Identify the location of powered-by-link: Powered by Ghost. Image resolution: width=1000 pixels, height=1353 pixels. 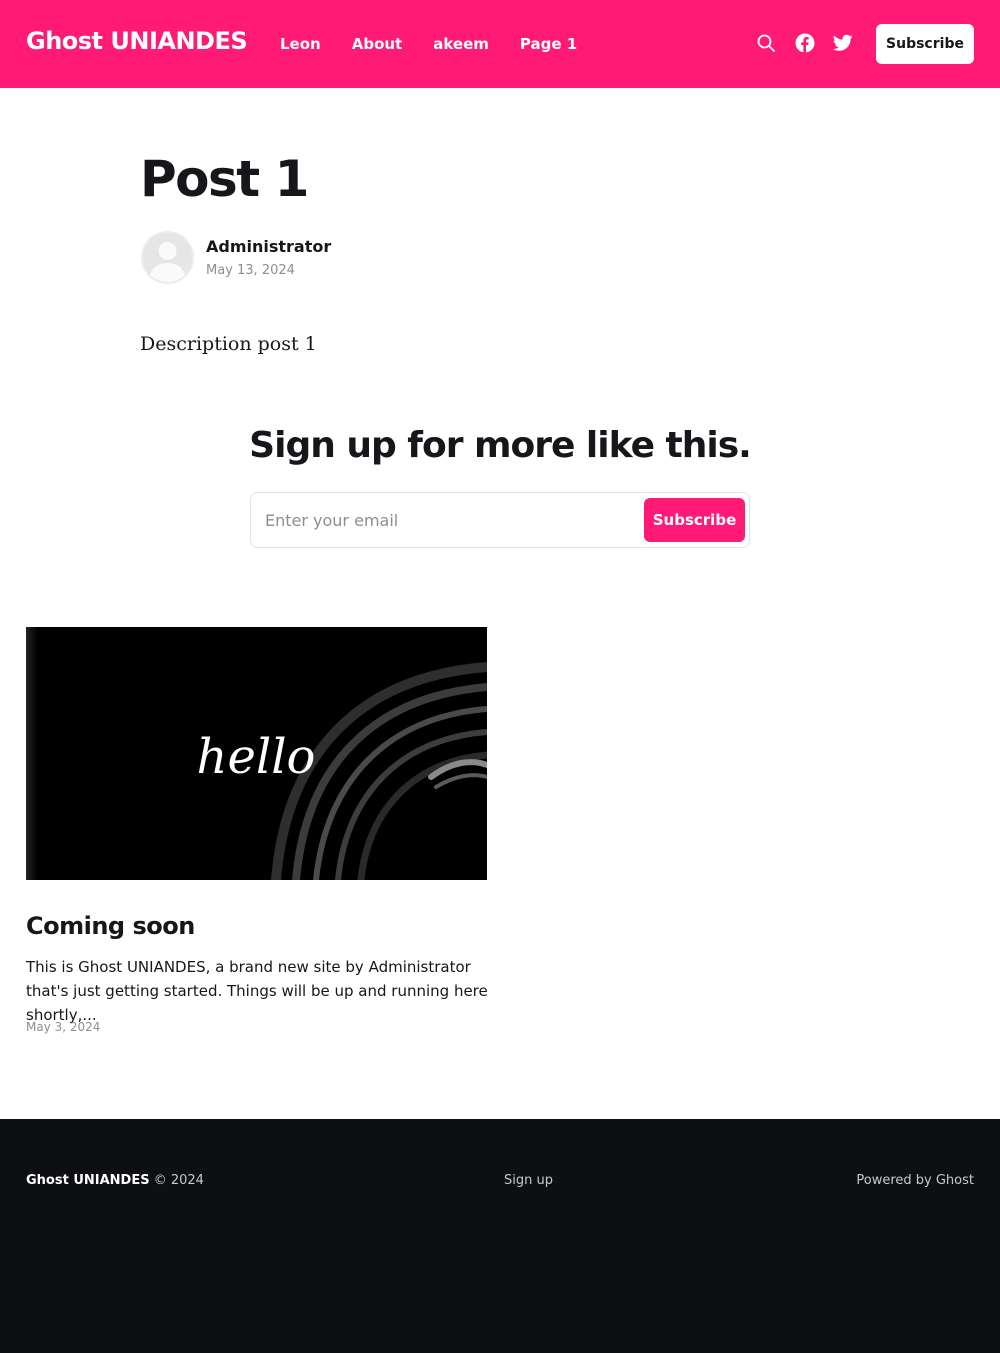
(915, 1180).